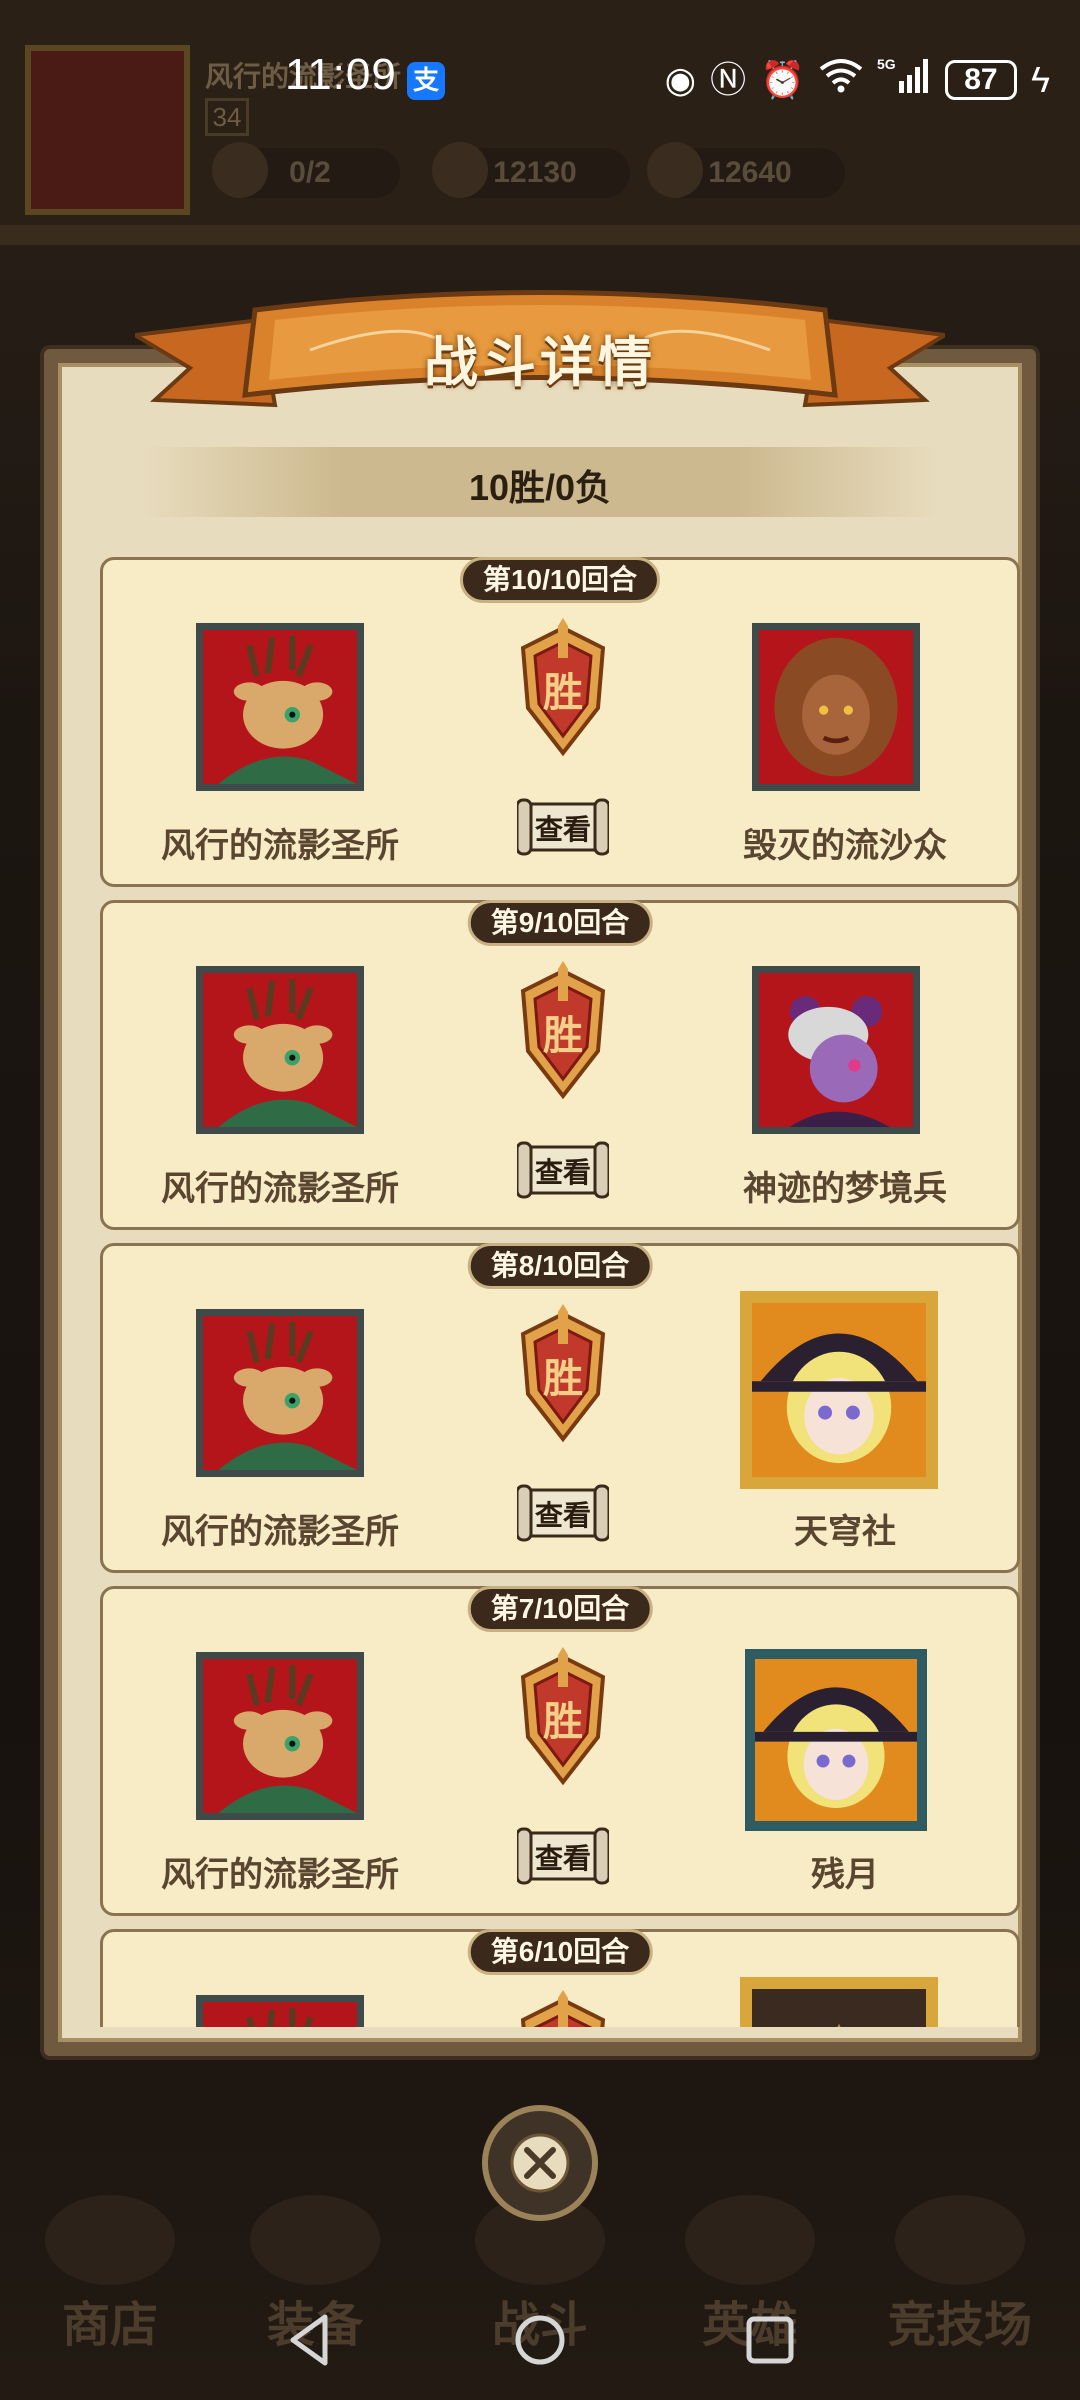  I want to click on system-nav-bar, so click(540, 2340).